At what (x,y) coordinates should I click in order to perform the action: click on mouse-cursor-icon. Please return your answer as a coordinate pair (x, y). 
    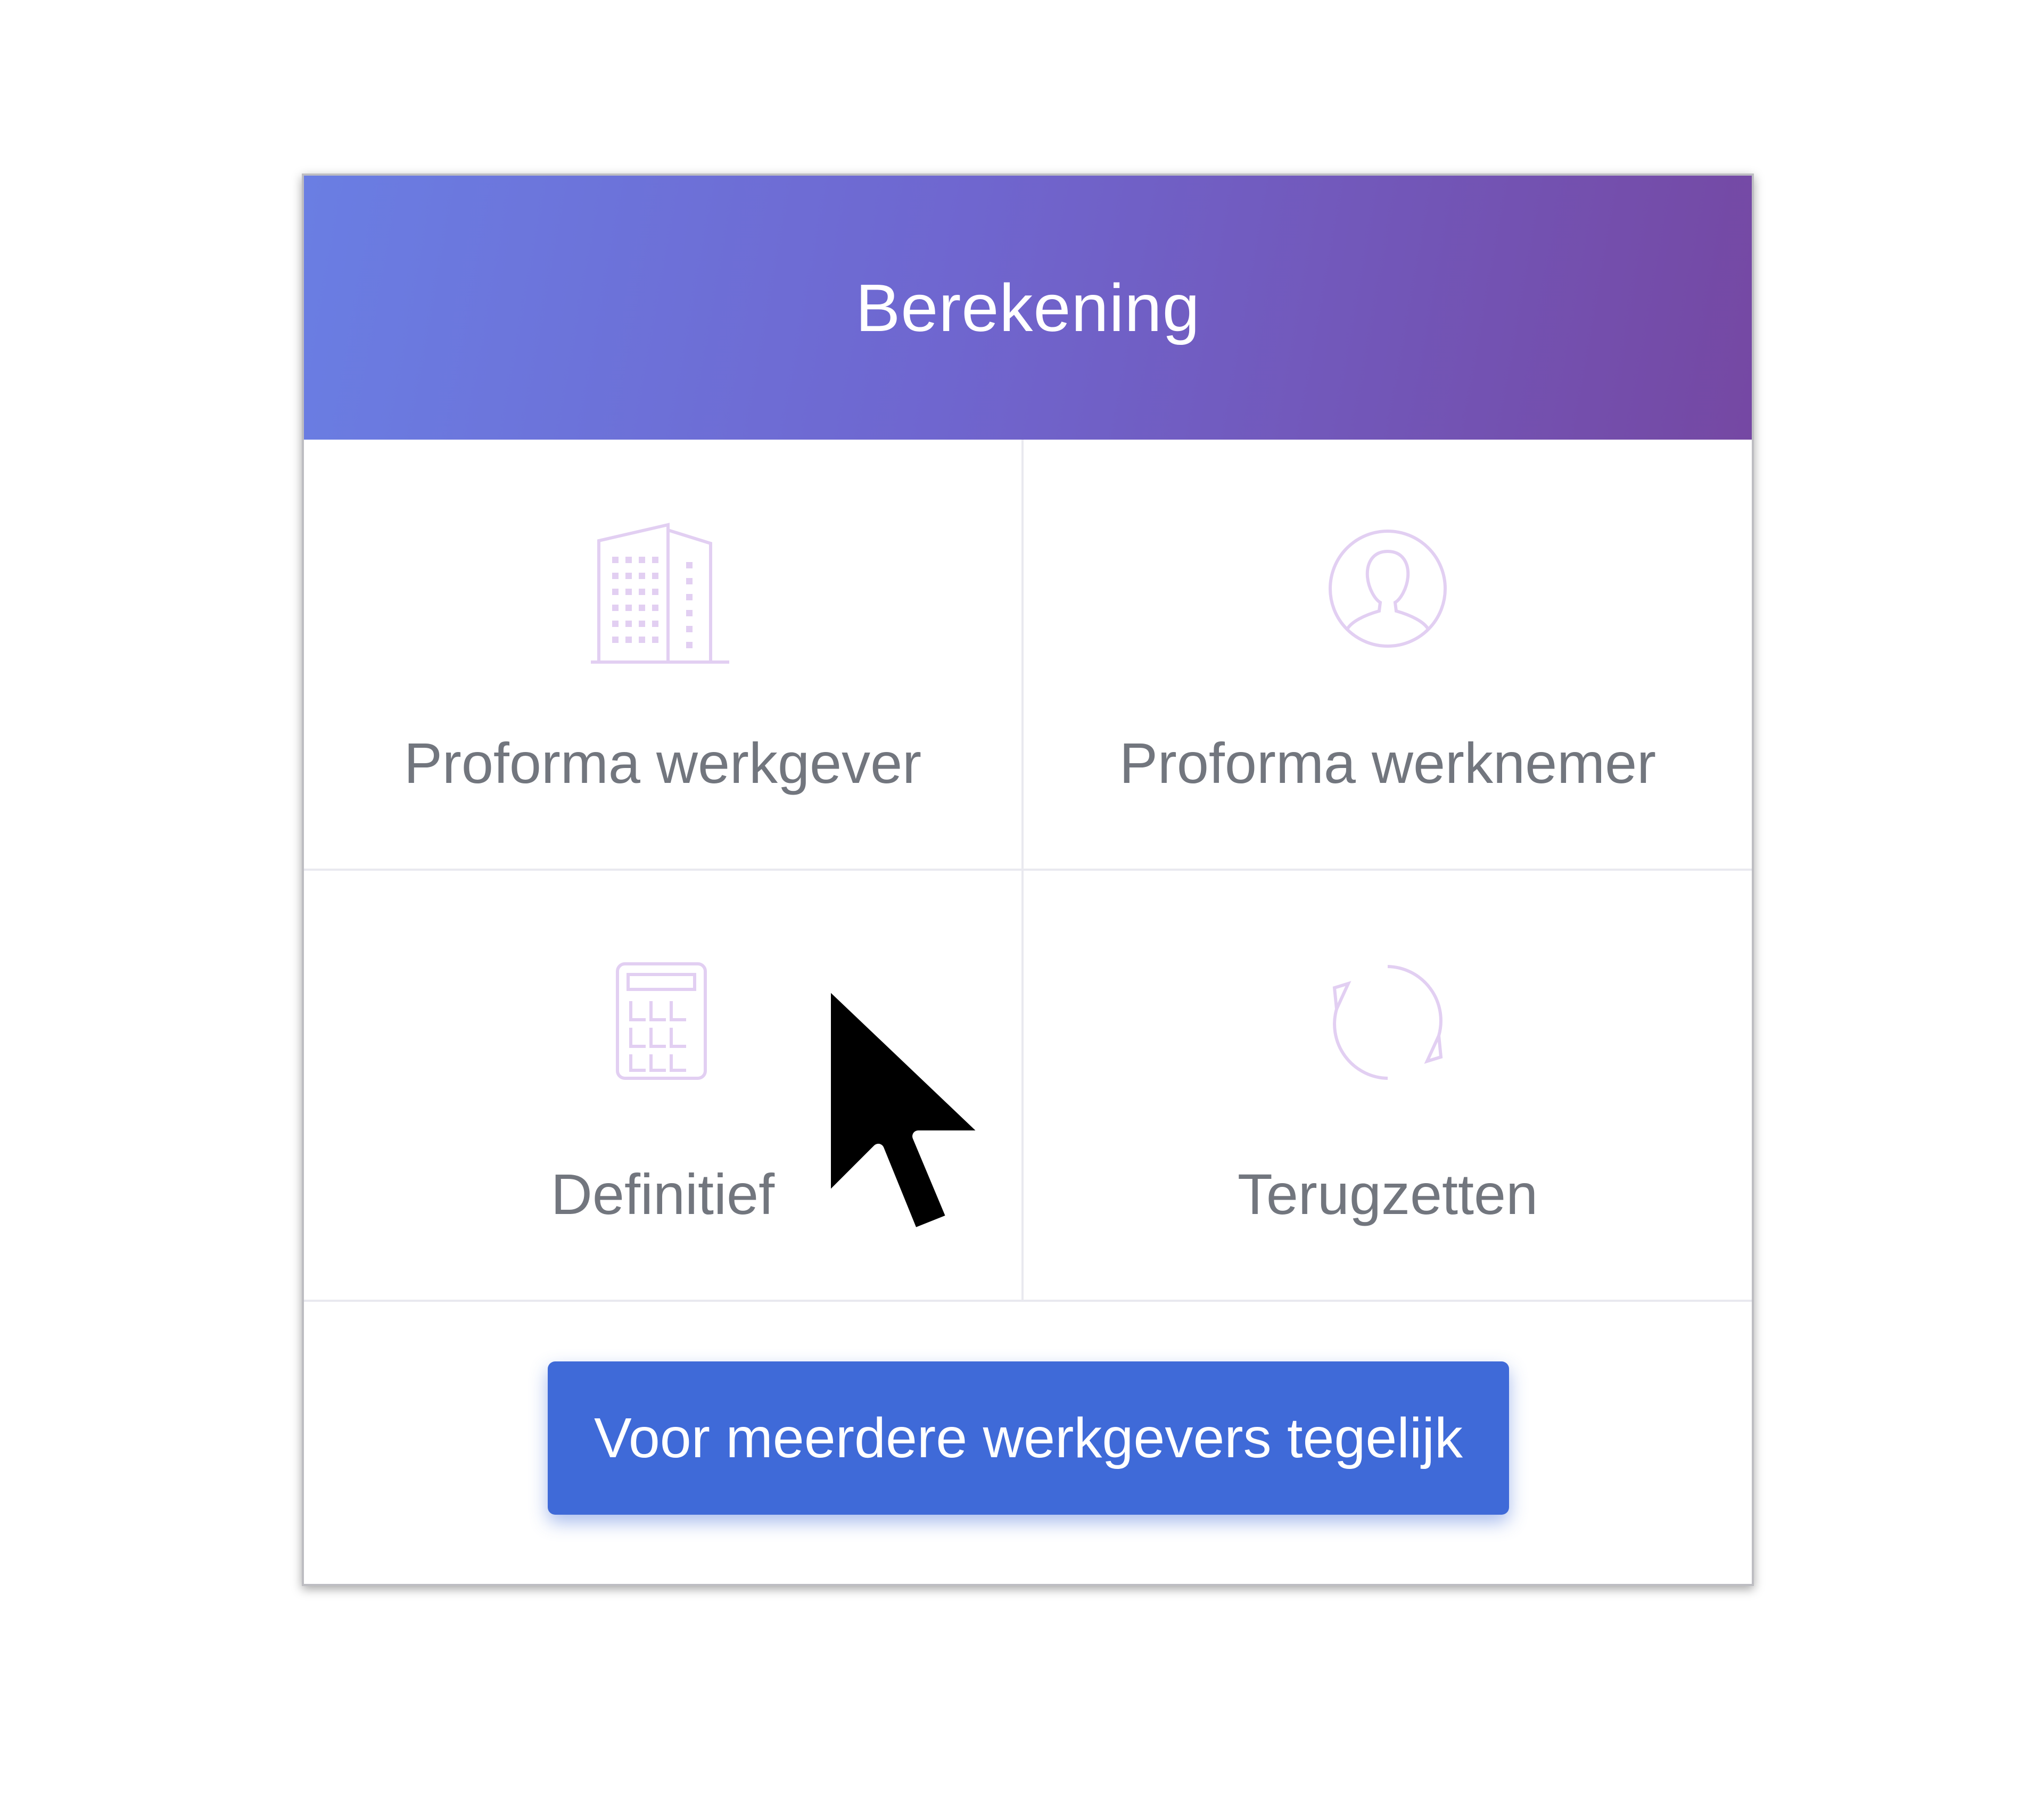
    Looking at the image, I should click on (908, 1107).